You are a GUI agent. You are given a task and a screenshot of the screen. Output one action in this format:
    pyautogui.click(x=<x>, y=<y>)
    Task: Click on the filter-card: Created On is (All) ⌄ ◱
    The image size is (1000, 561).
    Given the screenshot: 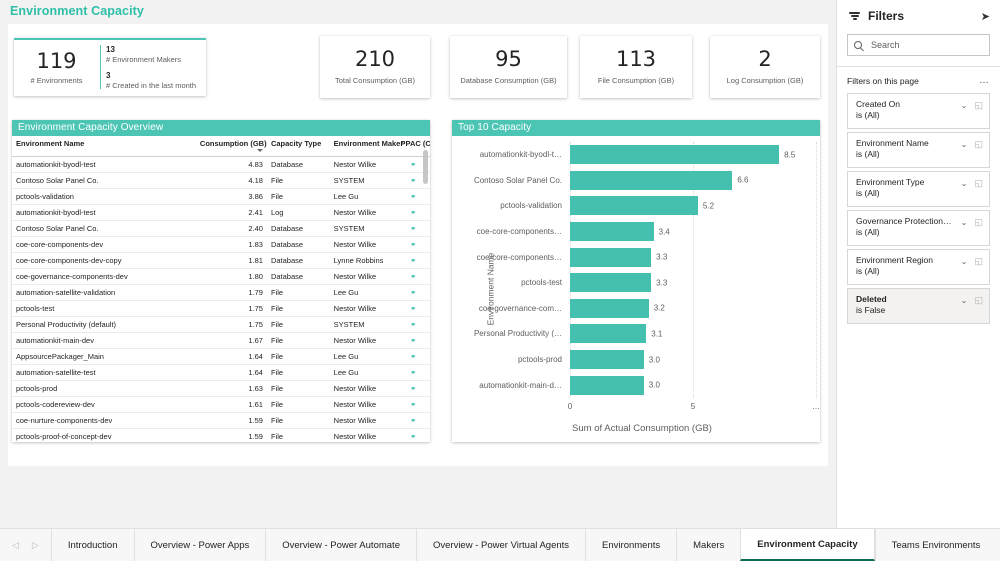 What is the action you would take?
    pyautogui.click(x=918, y=111)
    